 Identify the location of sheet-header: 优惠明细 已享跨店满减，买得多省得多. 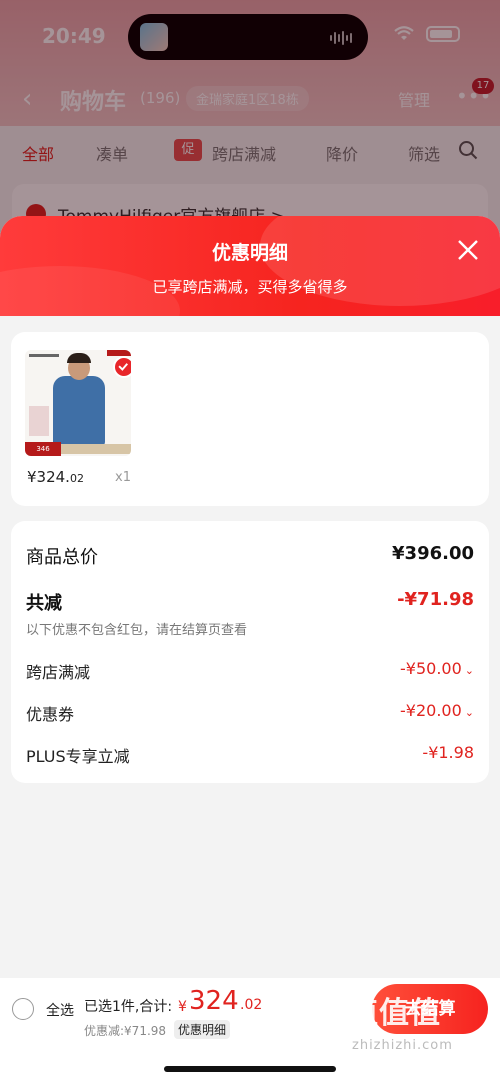
(250, 286).